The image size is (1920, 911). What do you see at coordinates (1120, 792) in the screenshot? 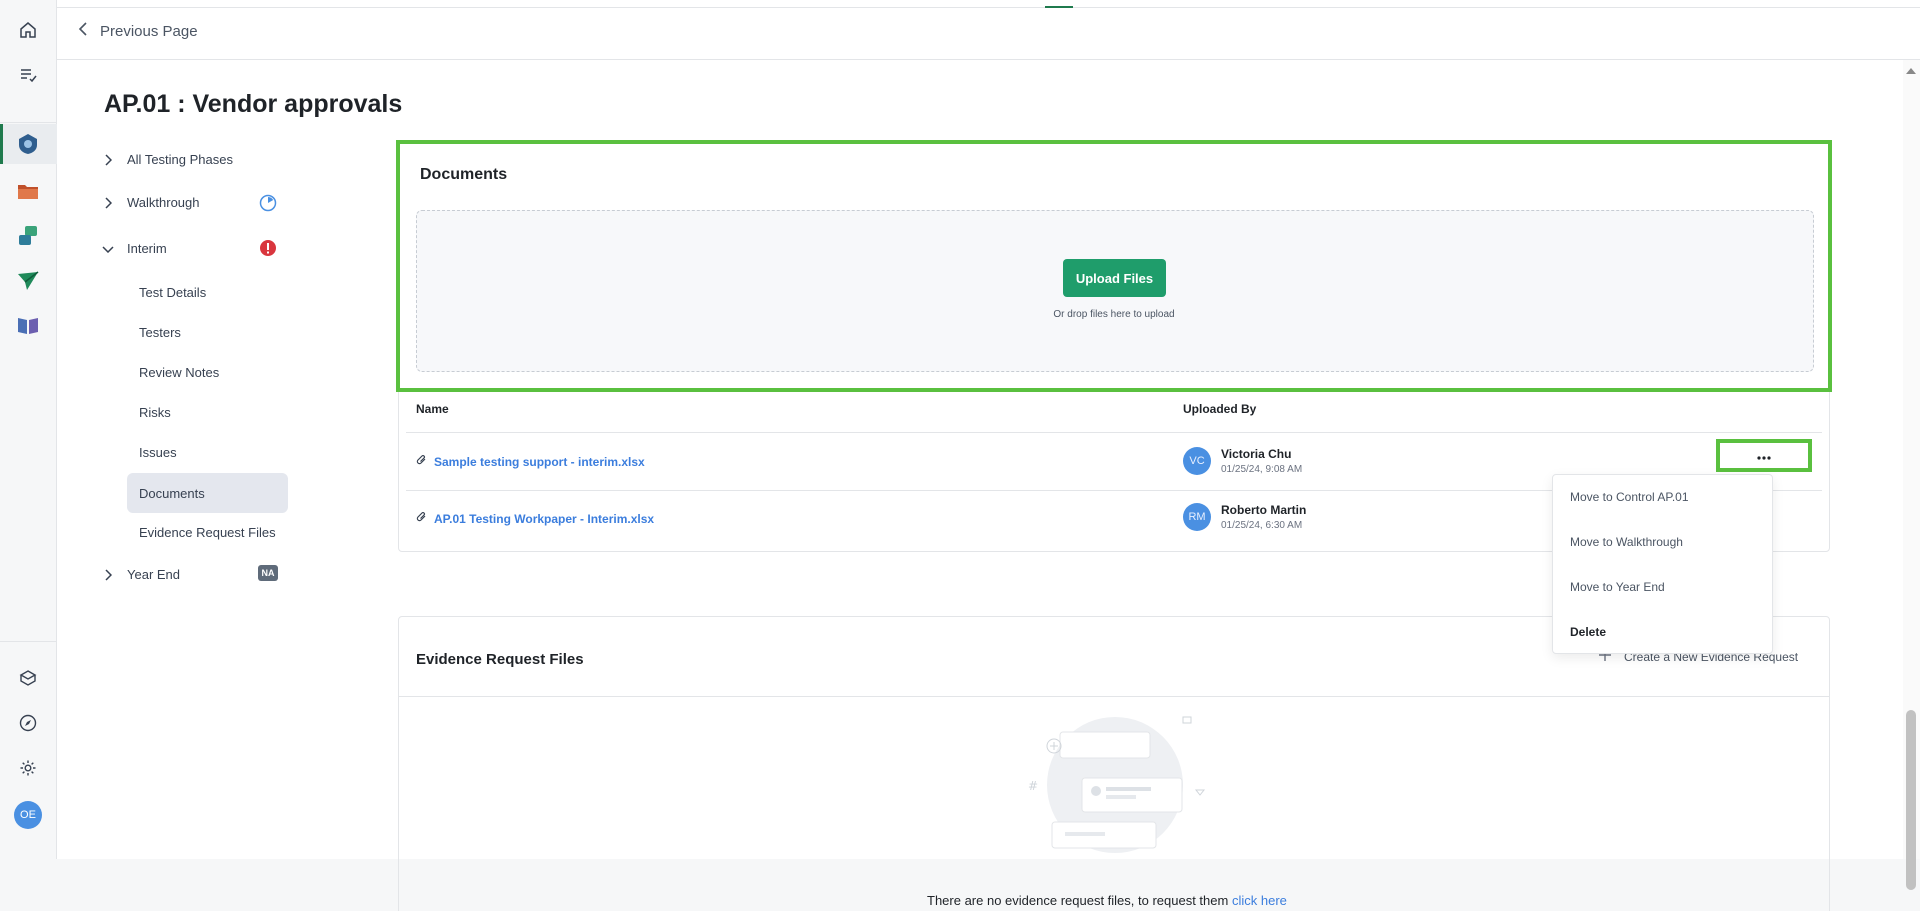
I see `empty-state-illustration: #` at bounding box center [1120, 792].